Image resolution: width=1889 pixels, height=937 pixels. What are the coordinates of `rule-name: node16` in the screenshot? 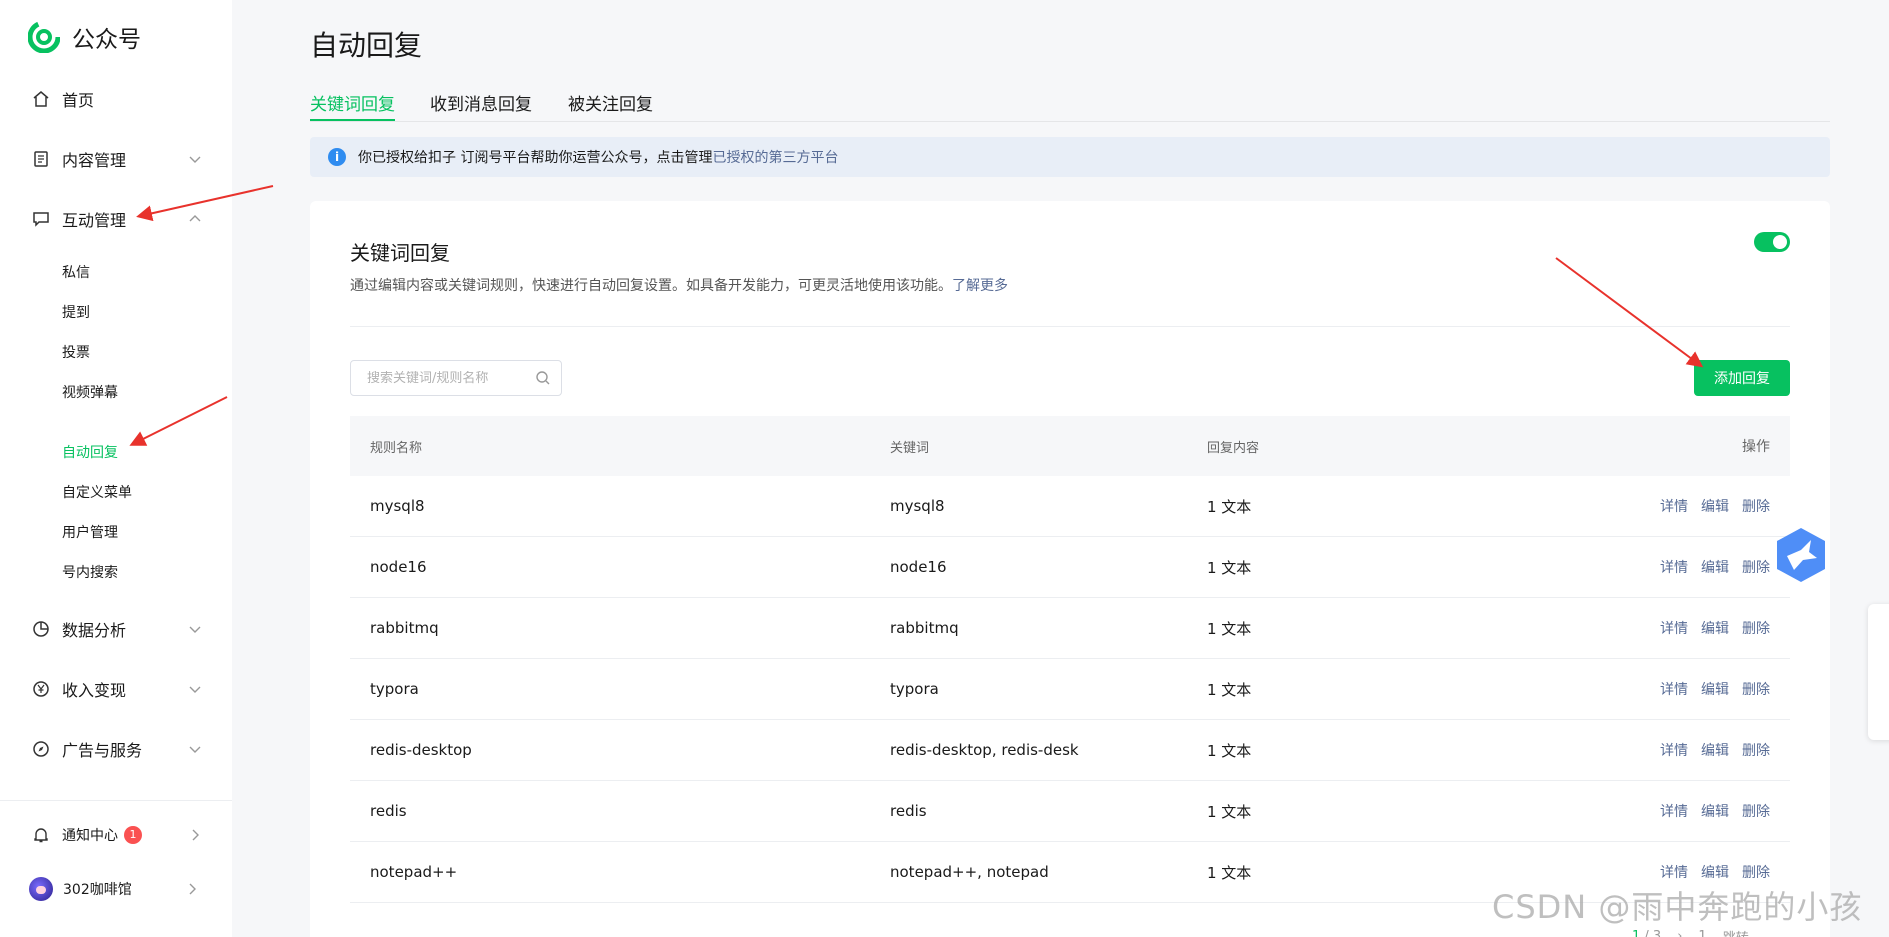 It's located at (398, 567).